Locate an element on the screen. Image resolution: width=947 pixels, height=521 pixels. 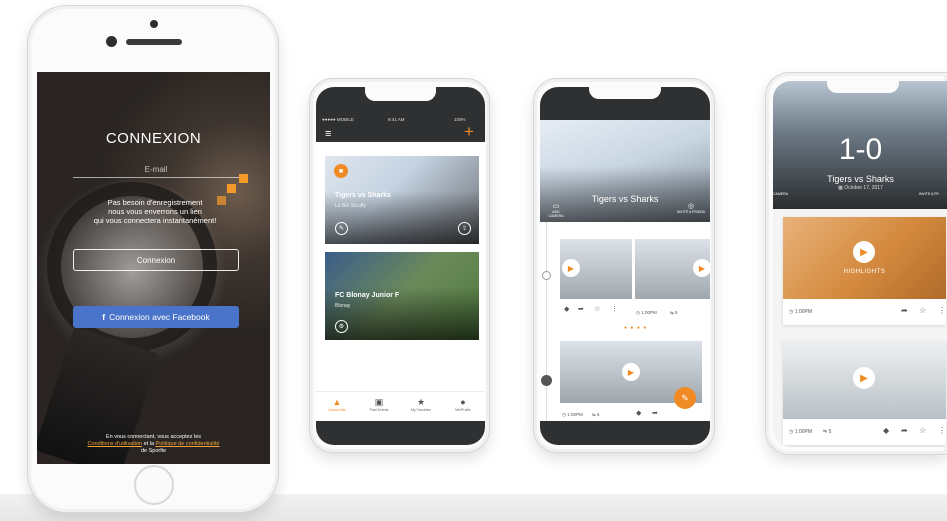
tab-around-me: ▲ Around Me is located at coordinates (337, 404).